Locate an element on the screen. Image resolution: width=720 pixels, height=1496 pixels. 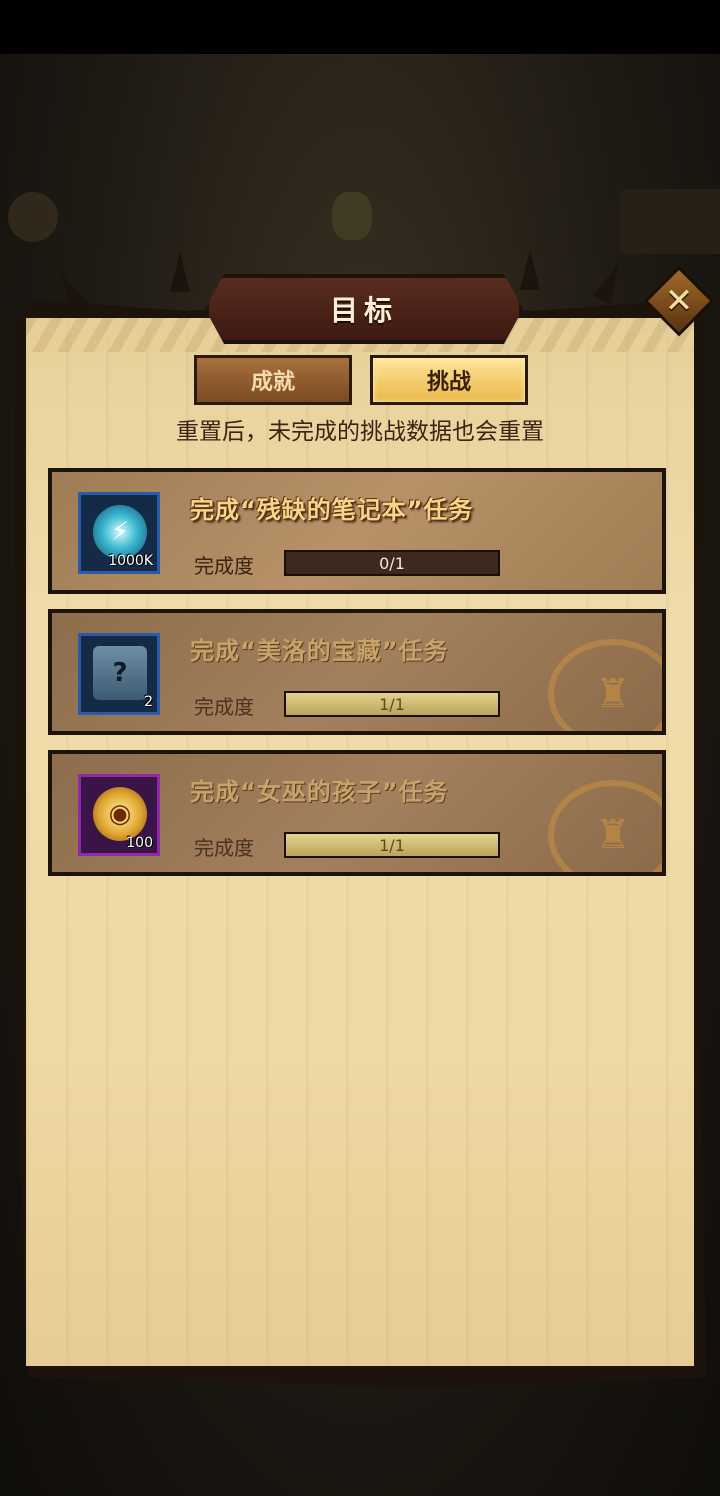
progress-text: 0/1 is located at coordinates (392, 563).